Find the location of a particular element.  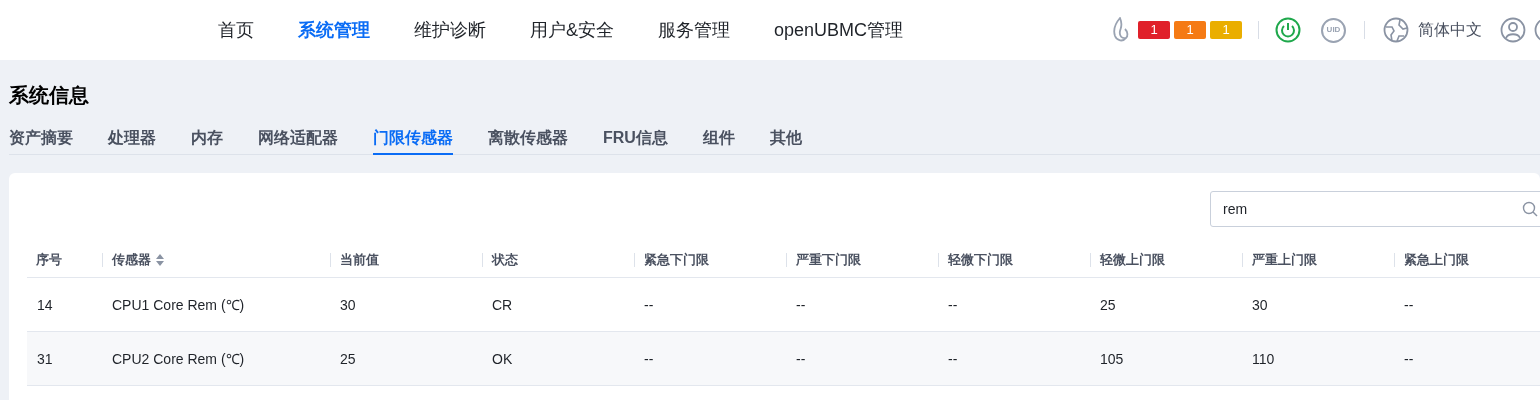

nav-item: 系统管理 is located at coordinates (334, 30).